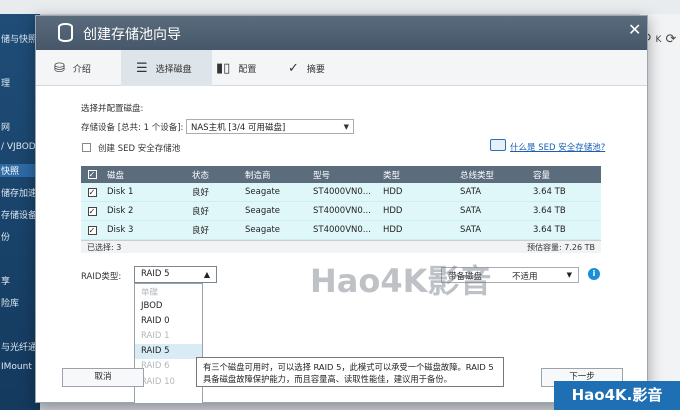 The width and height of the screenshot is (680, 410). Describe the element at coordinates (561, 247) in the screenshot. I see `estimated-capacity: 预估容量: 7.26 TB` at that location.